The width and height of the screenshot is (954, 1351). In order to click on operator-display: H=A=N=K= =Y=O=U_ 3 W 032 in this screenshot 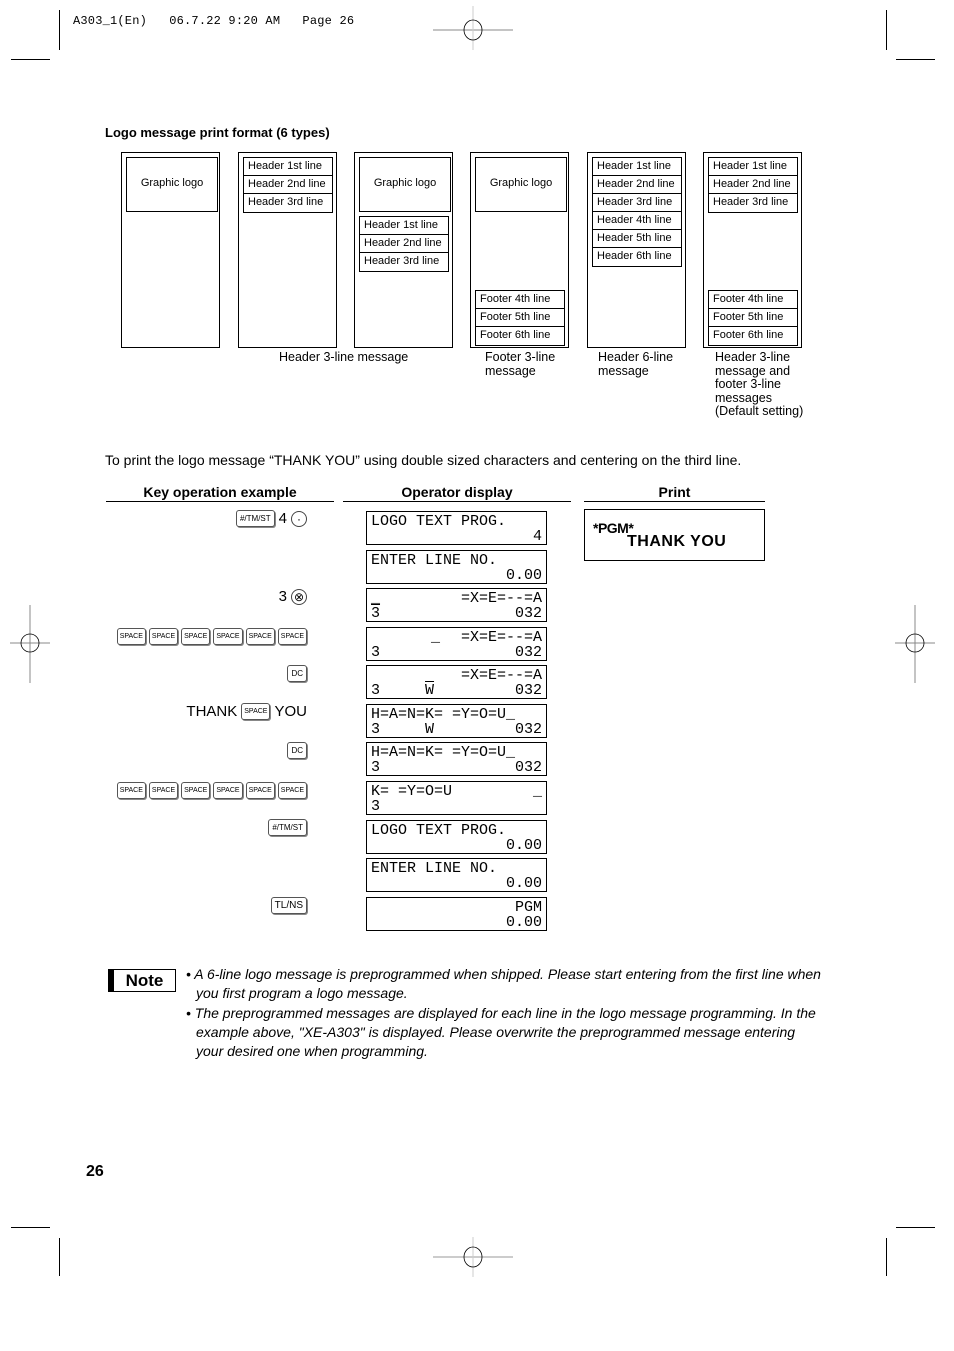, I will do `click(456, 721)`.